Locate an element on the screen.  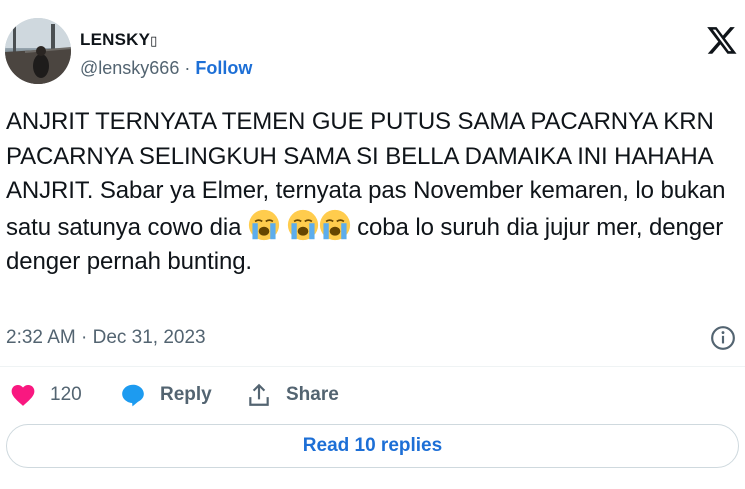
author-handle-row: @lensky666 · Follow is located at coordinates (166, 68).